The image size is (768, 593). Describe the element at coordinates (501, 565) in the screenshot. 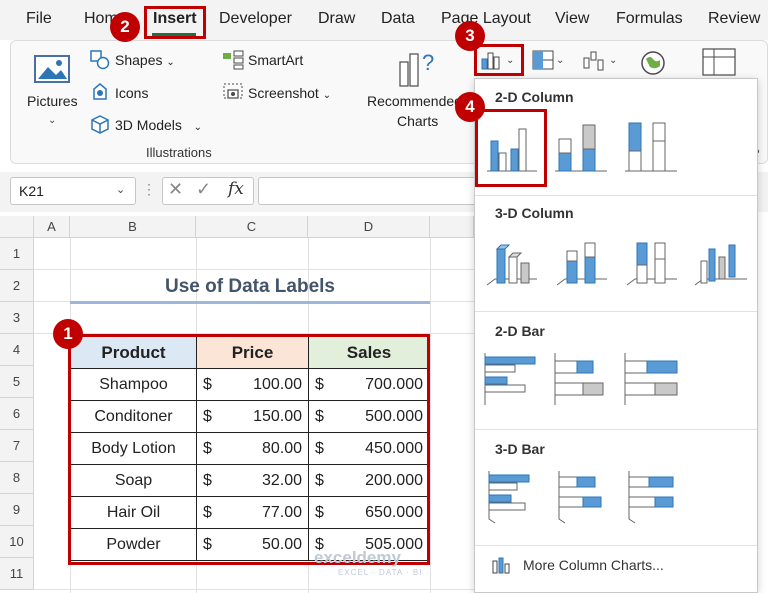

I see `more-charts-icon` at that location.